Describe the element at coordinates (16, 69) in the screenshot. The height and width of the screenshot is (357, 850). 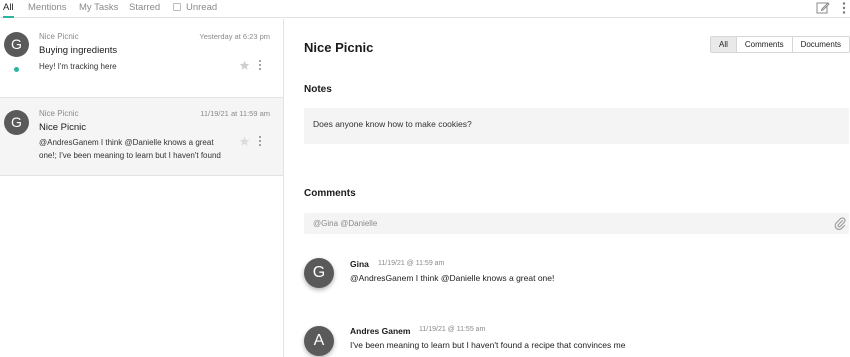
I see `online-status-dot` at that location.